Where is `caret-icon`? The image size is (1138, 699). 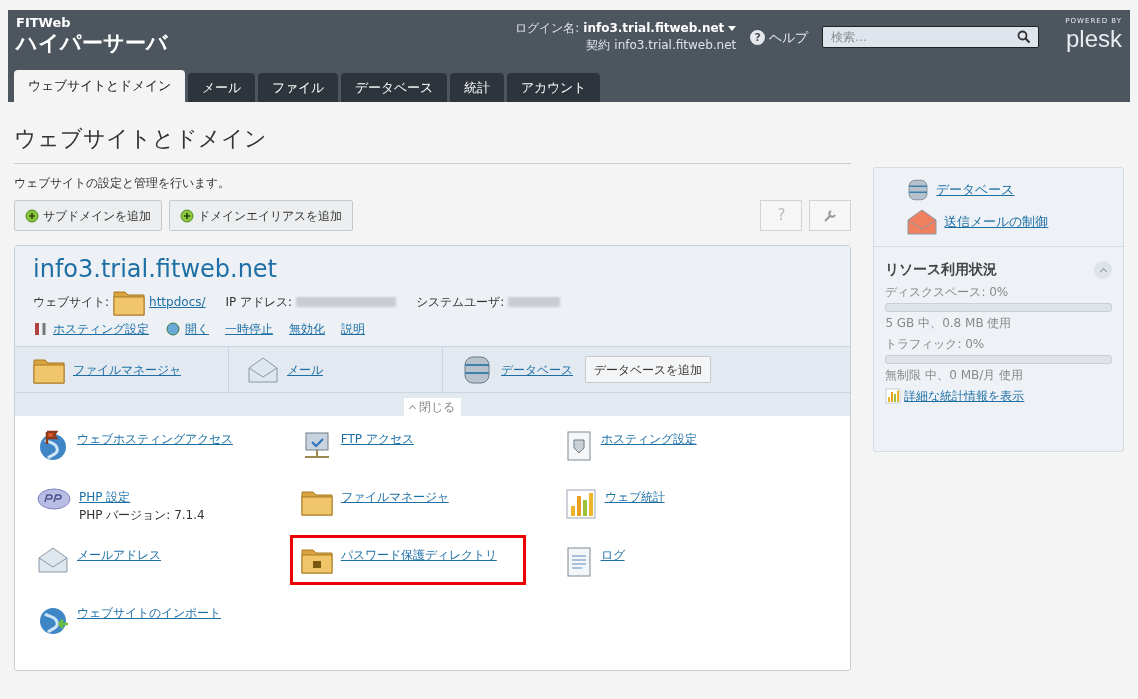
caret-icon is located at coordinates (732, 28).